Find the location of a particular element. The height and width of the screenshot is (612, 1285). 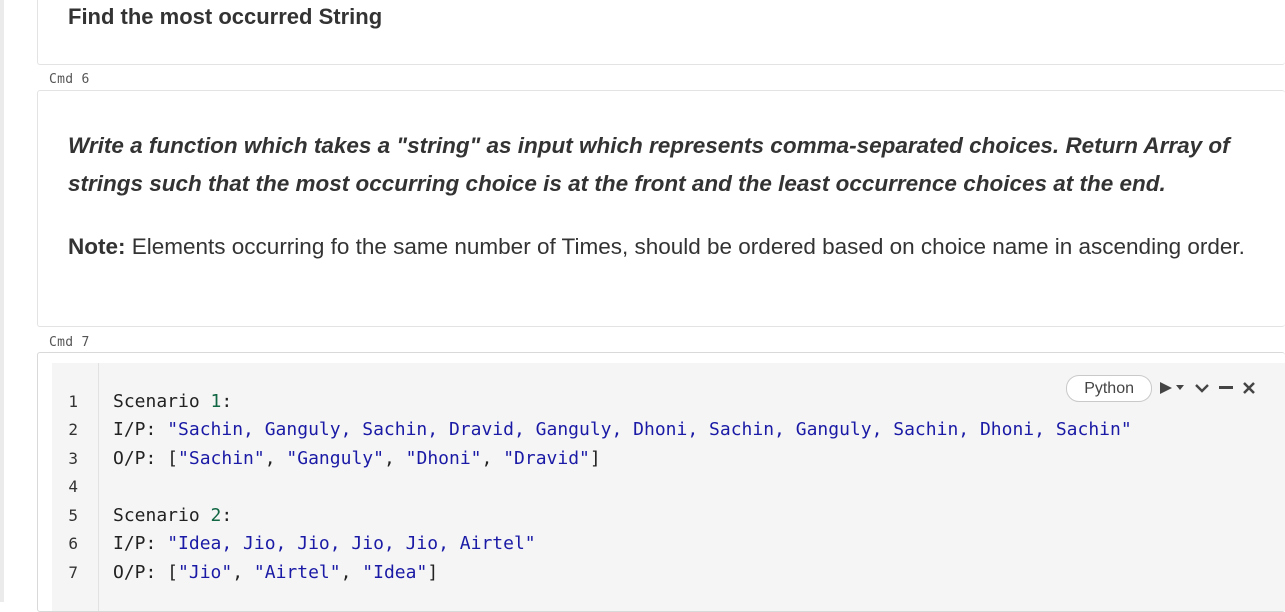

close-icon is located at coordinates (1249, 388).